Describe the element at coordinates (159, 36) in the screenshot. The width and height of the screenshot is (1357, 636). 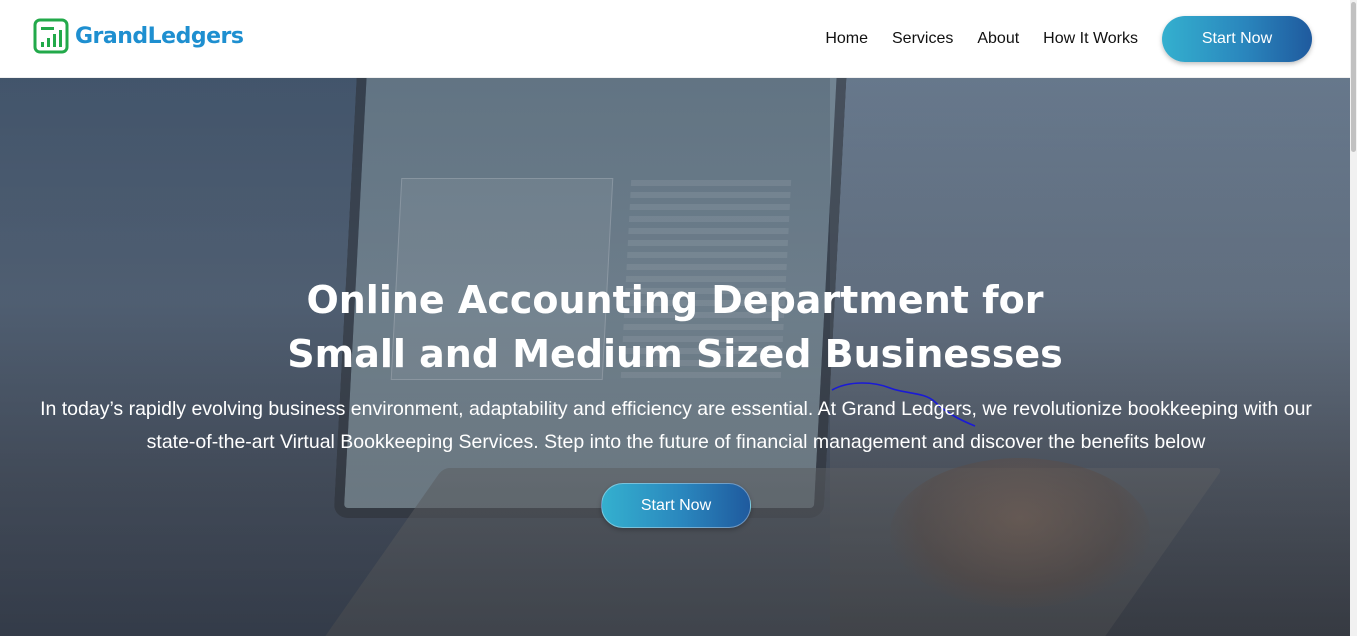
I see `brand-name: GrandLedgers` at that location.